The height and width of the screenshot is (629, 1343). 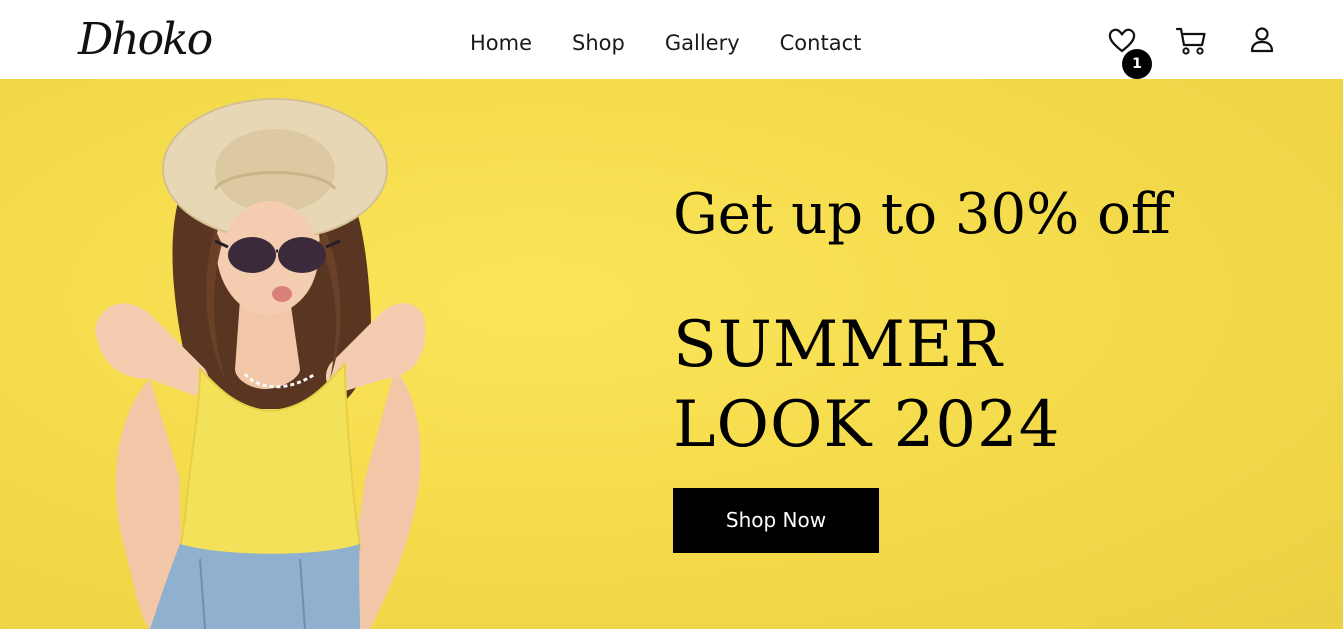 What do you see at coordinates (501, 43) in the screenshot?
I see `nav-link-home: Home` at bounding box center [501, 43].